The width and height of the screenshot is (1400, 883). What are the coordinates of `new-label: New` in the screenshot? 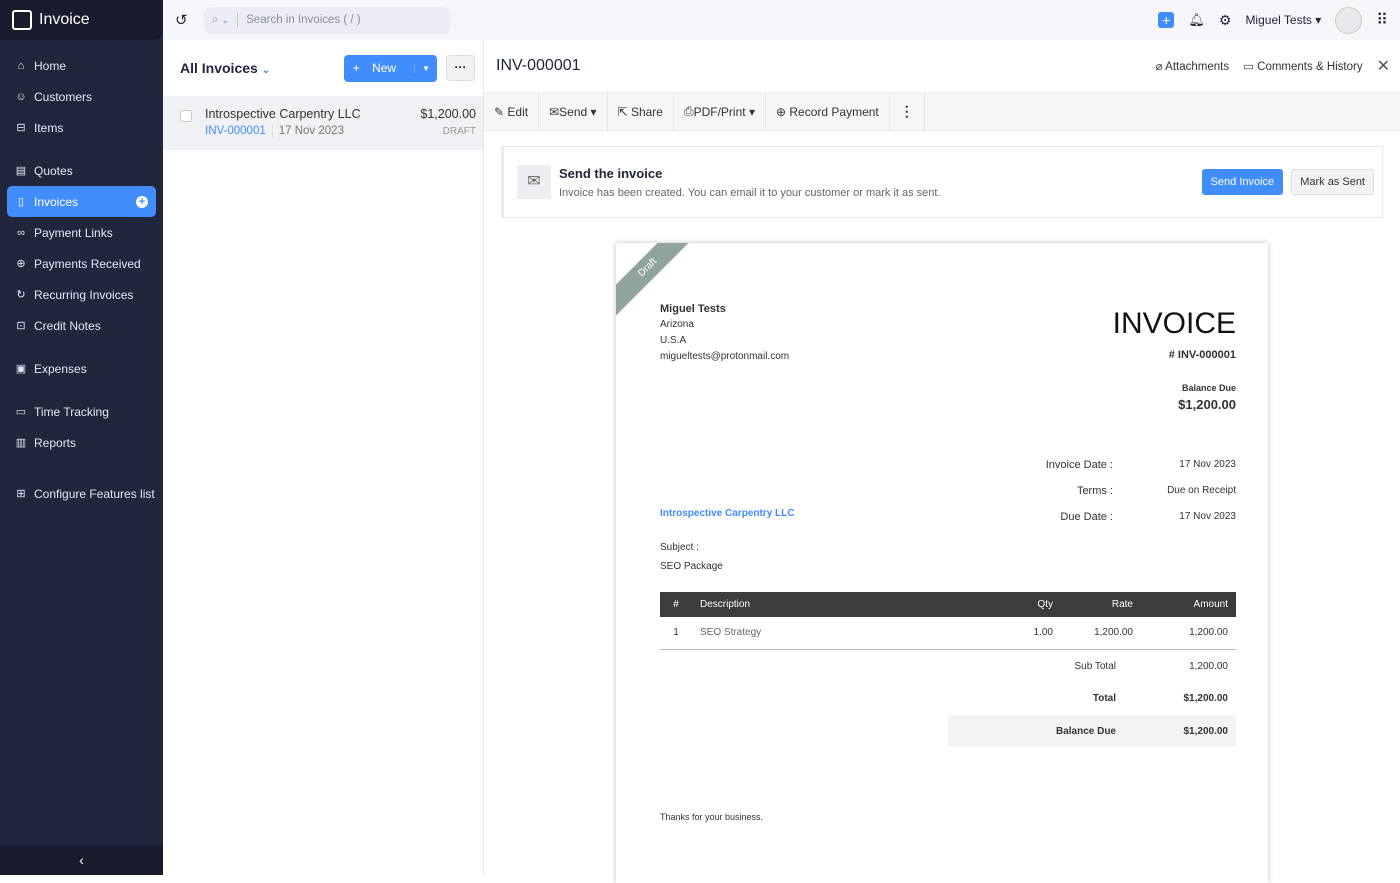 It's located at (384, 68).